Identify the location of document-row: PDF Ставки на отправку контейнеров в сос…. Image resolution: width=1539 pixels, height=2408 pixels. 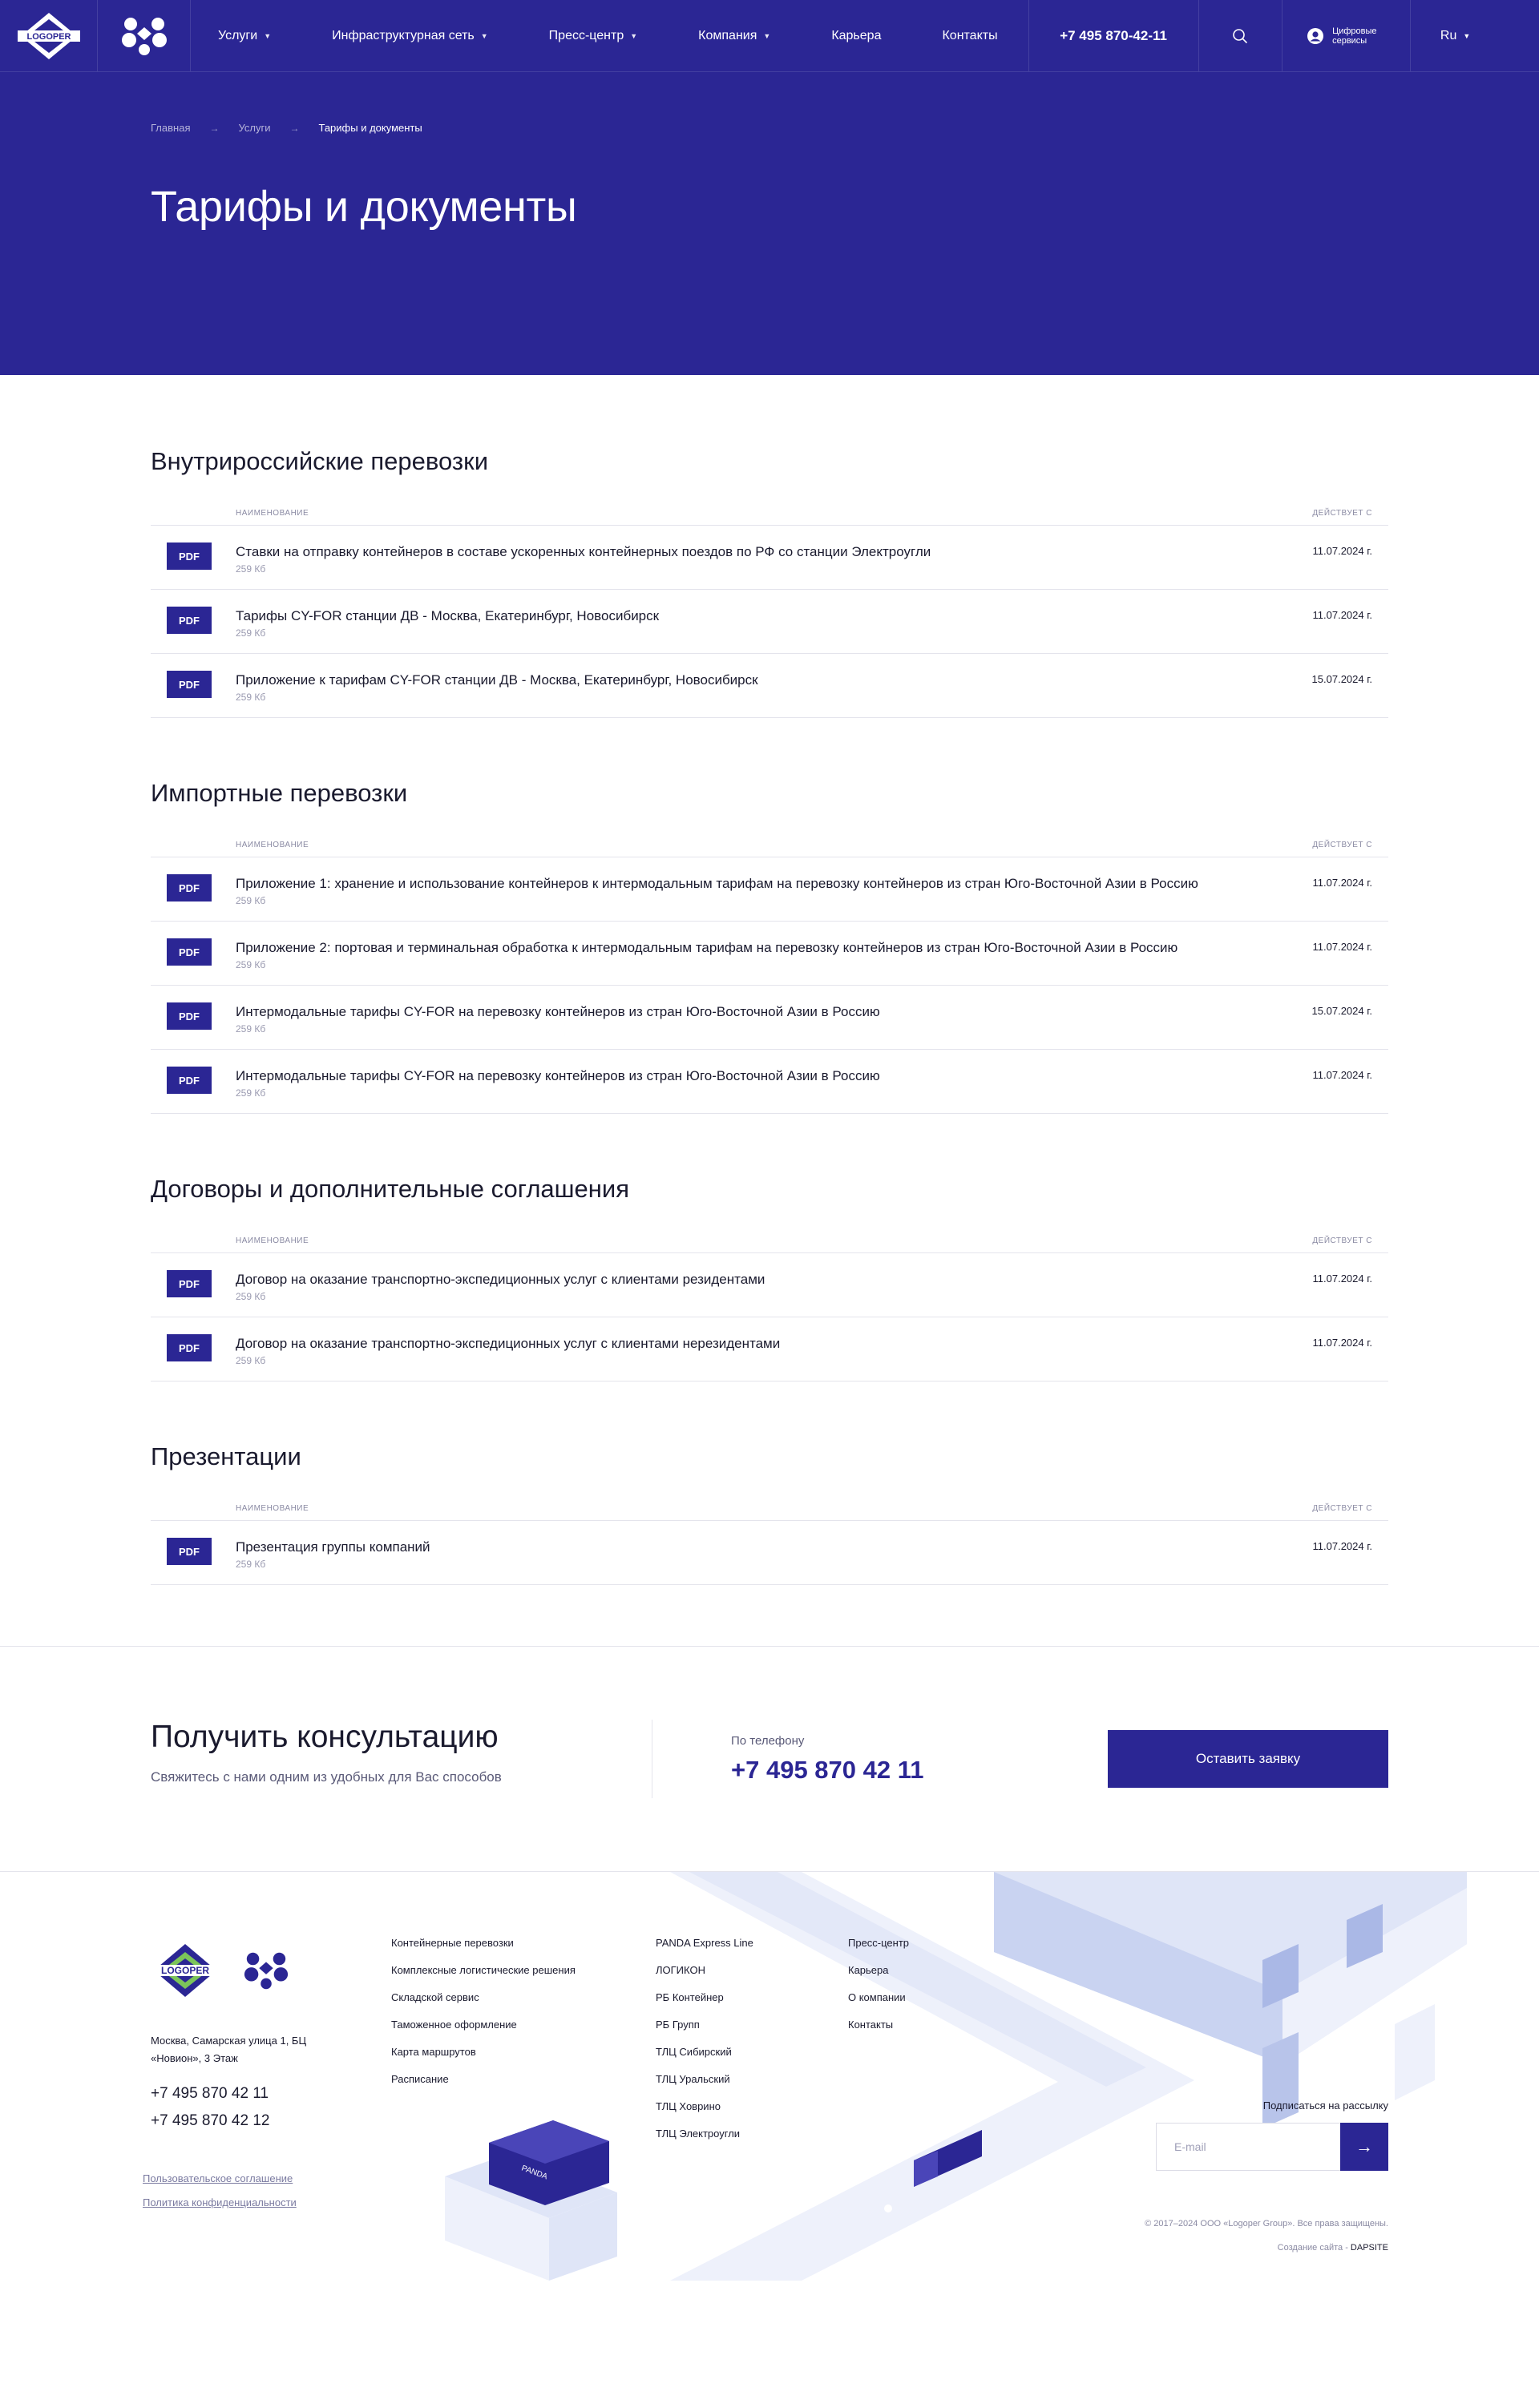
(769, 558).